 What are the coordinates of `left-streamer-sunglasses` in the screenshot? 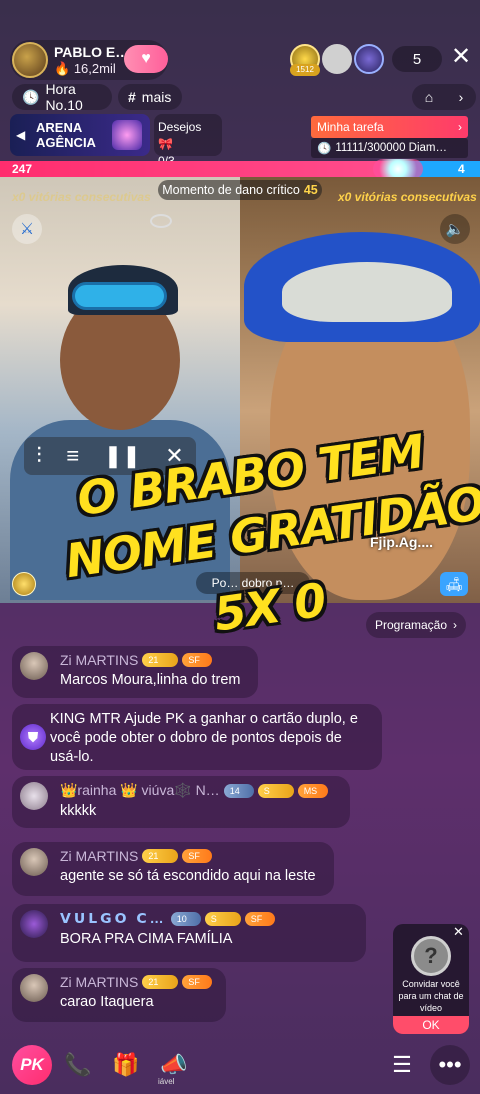 It's located at (119, 296).